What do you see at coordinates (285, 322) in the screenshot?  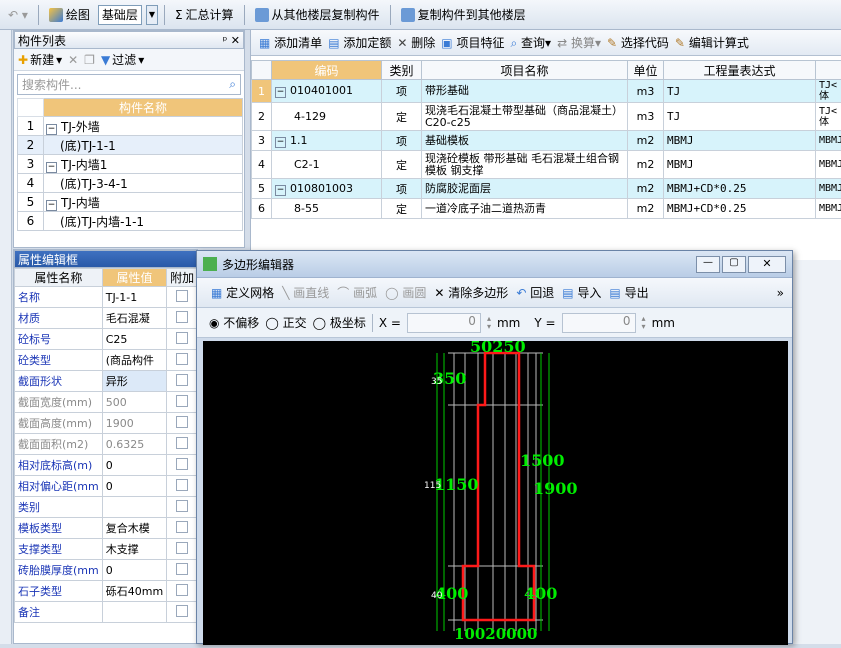 I see `radio-ortho: ◯ 正交` at bounding box center [285, 322].